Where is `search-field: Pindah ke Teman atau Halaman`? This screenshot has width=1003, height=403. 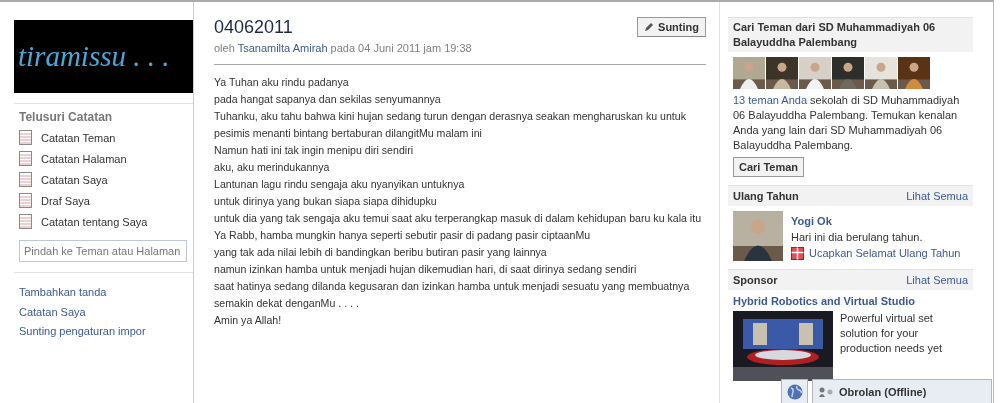 search-field: Pindah ke Teman atau Halaman is located at coordinates (103, 251).